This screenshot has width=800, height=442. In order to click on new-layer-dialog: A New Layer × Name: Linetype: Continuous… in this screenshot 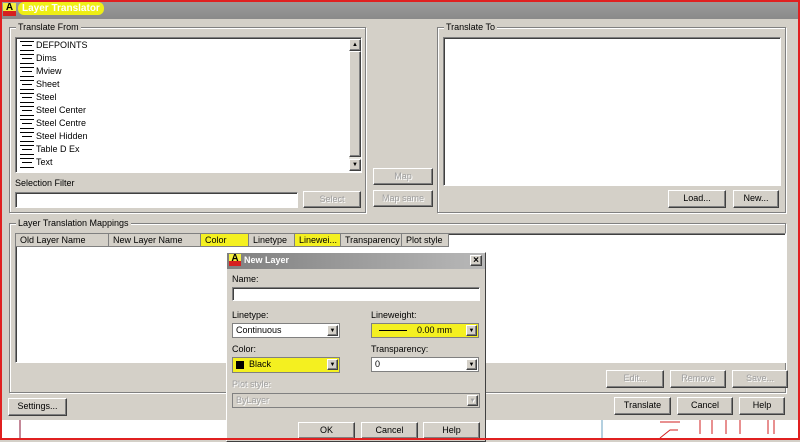, I will do `click(356, 347)`.